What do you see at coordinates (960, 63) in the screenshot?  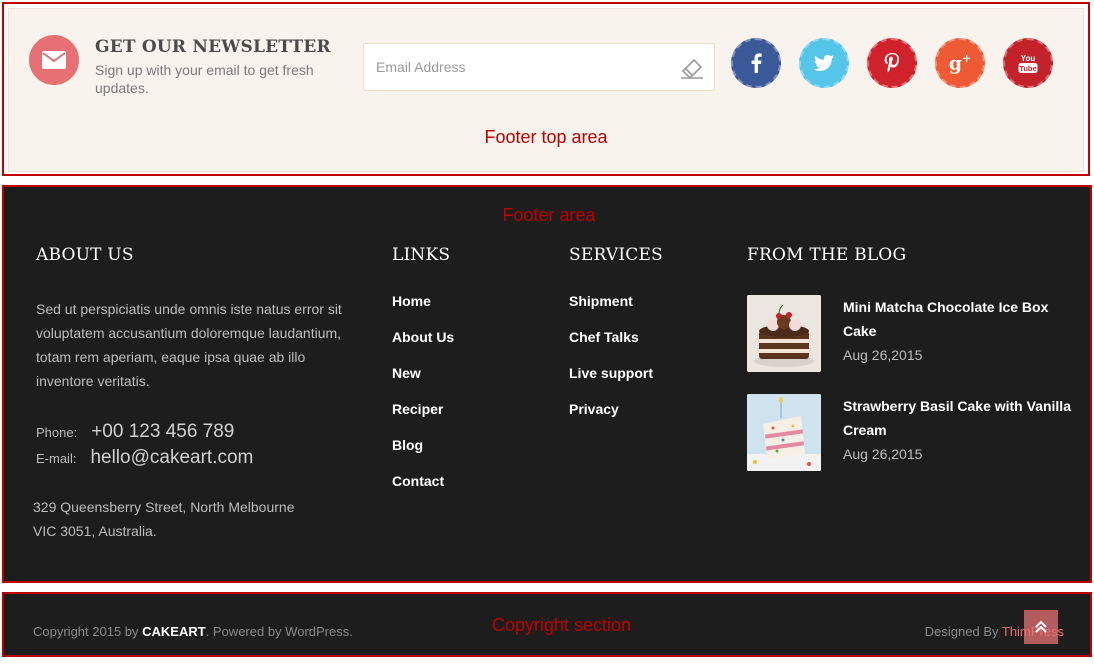 I see `google-plus-icon: g+` at bounding box center [960, 63].